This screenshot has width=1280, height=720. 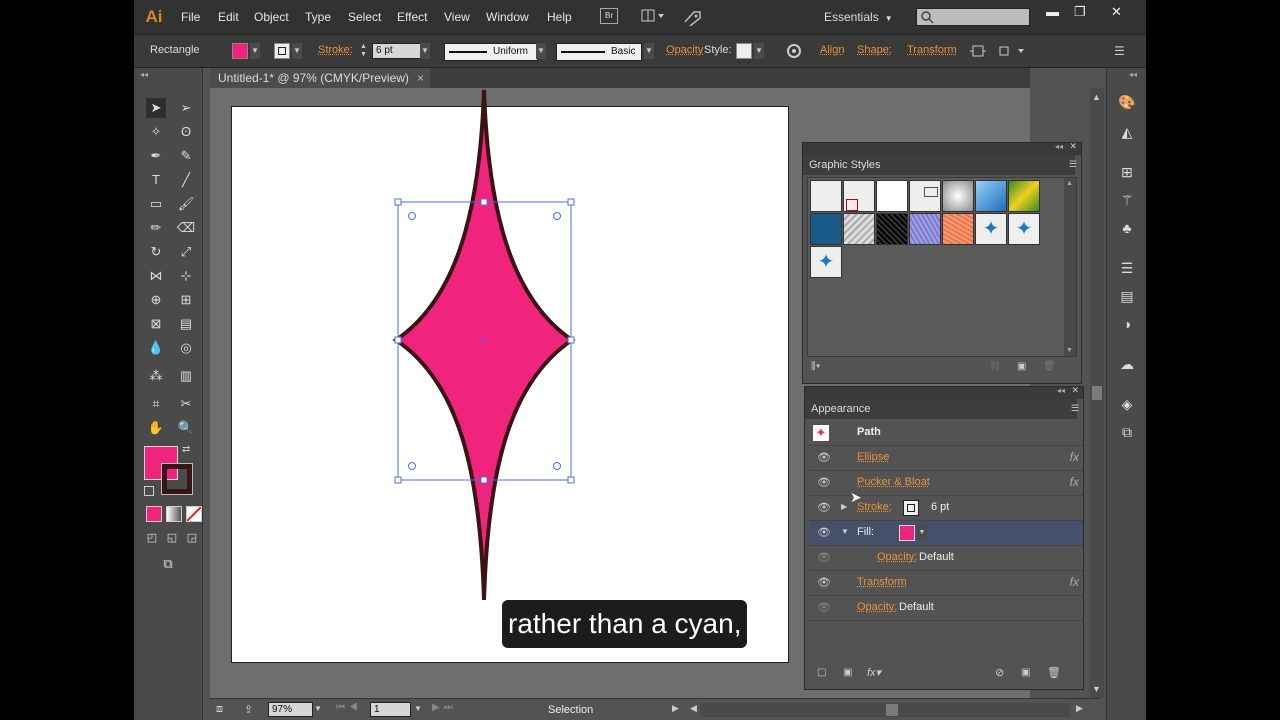 I want to click on transform-label: Transform, so click(x=932, y=50).